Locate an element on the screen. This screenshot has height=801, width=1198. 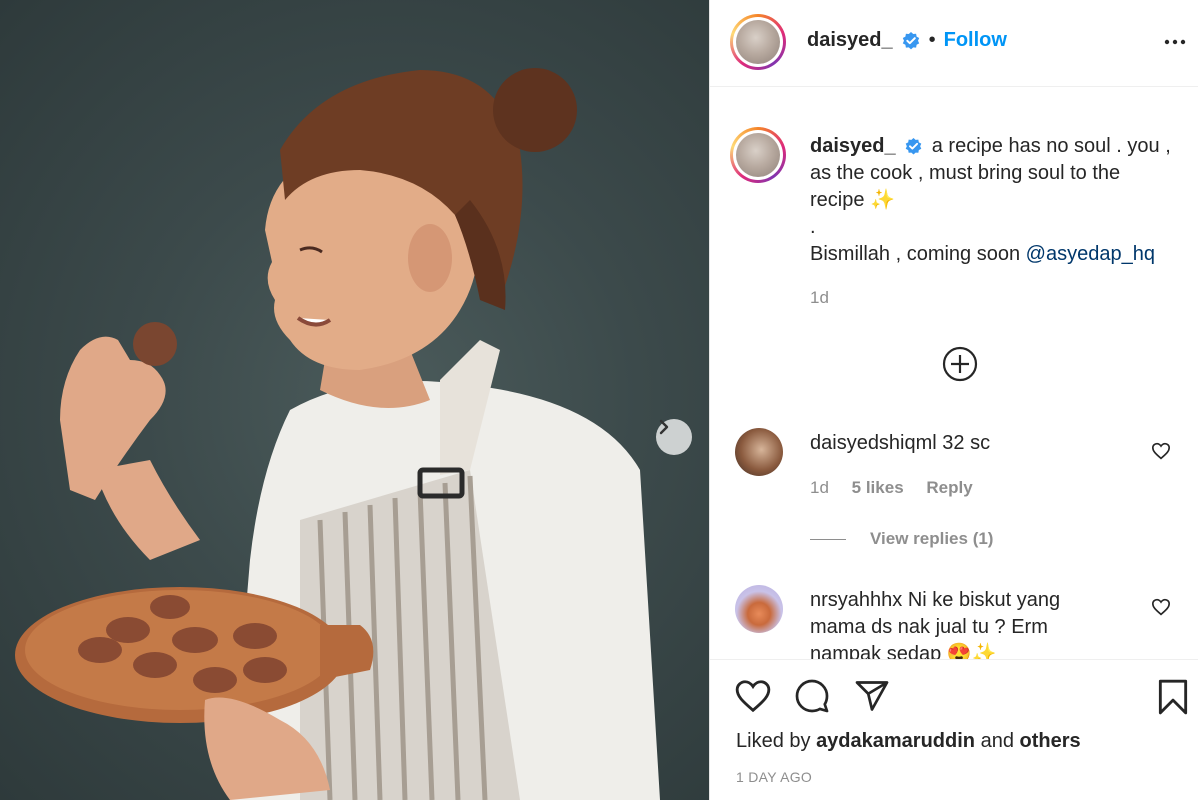
chevron-right-icon is located at coordinates (664, 427).